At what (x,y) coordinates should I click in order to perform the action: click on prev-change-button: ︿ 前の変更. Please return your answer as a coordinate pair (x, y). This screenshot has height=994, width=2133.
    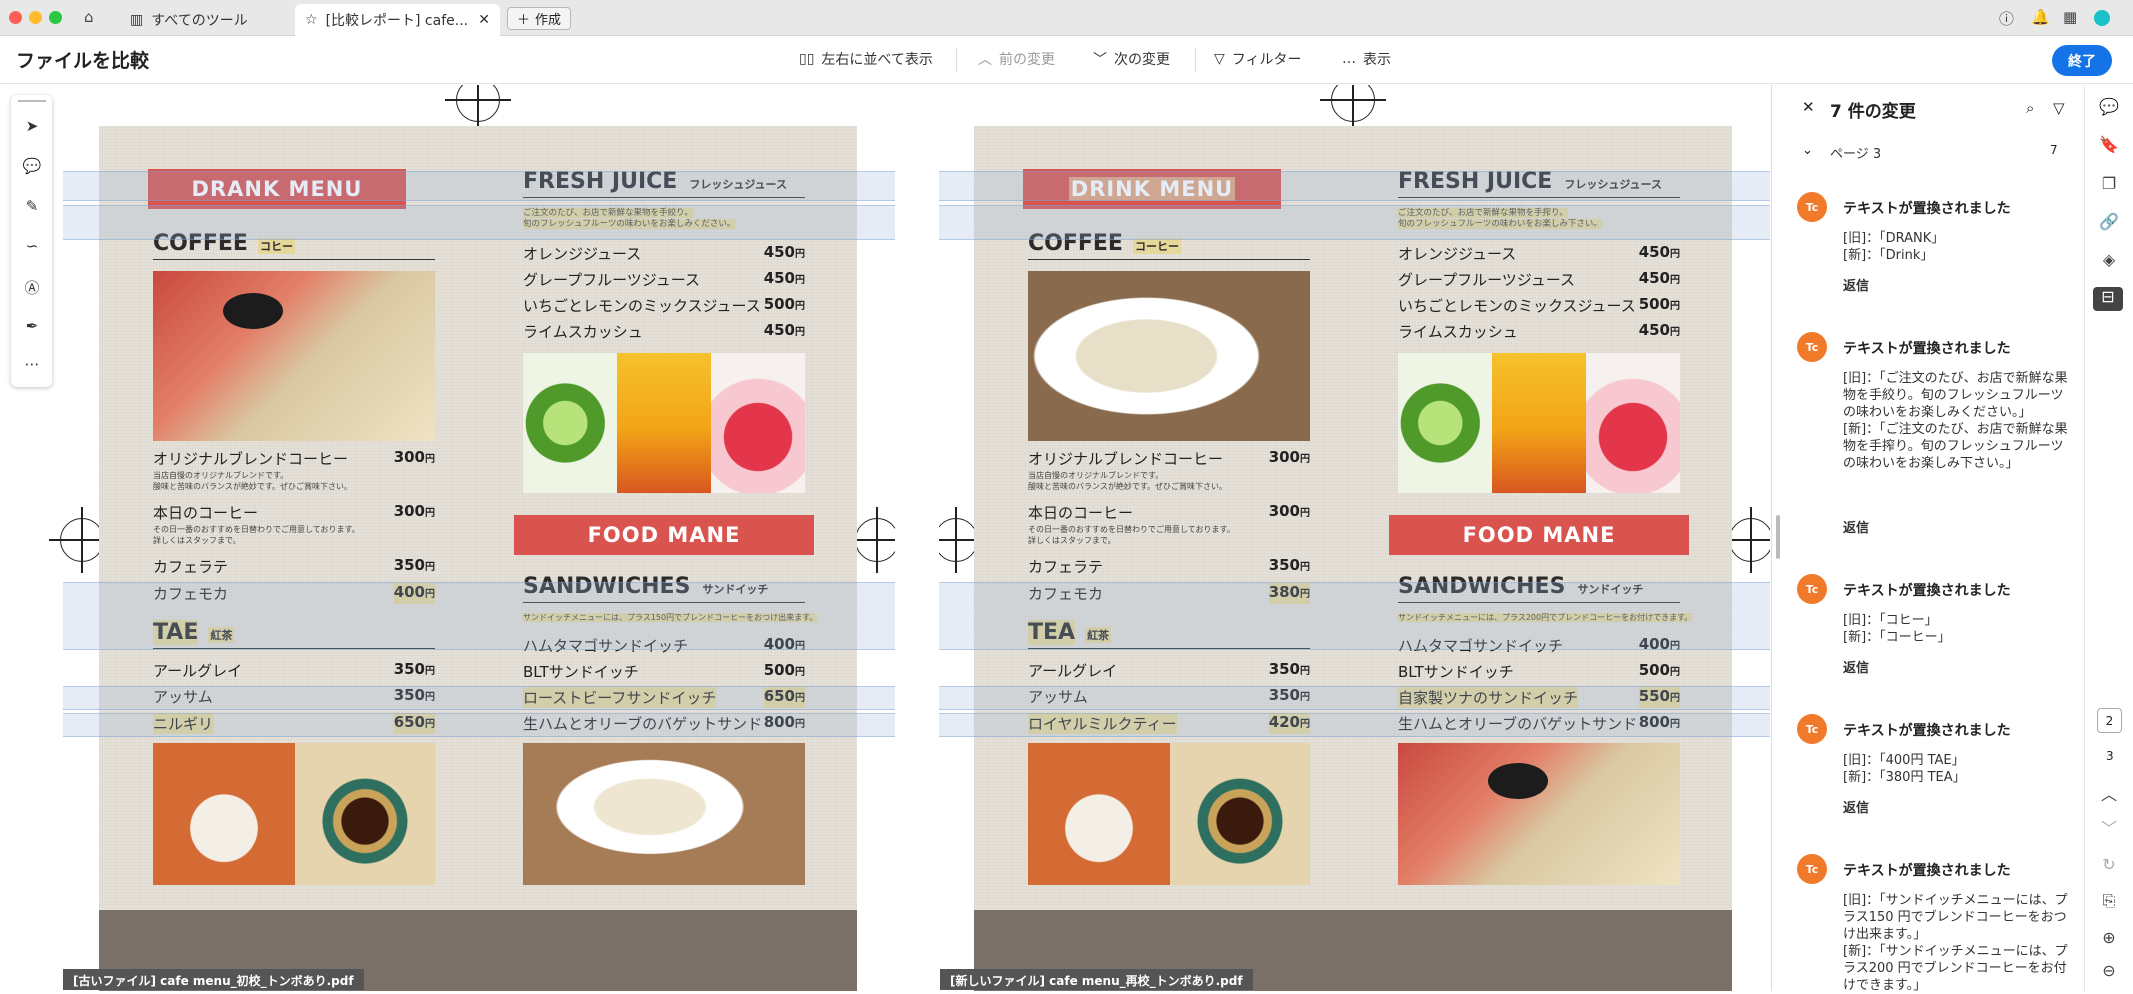
    Looking at the image, I should click on (1016, 59).